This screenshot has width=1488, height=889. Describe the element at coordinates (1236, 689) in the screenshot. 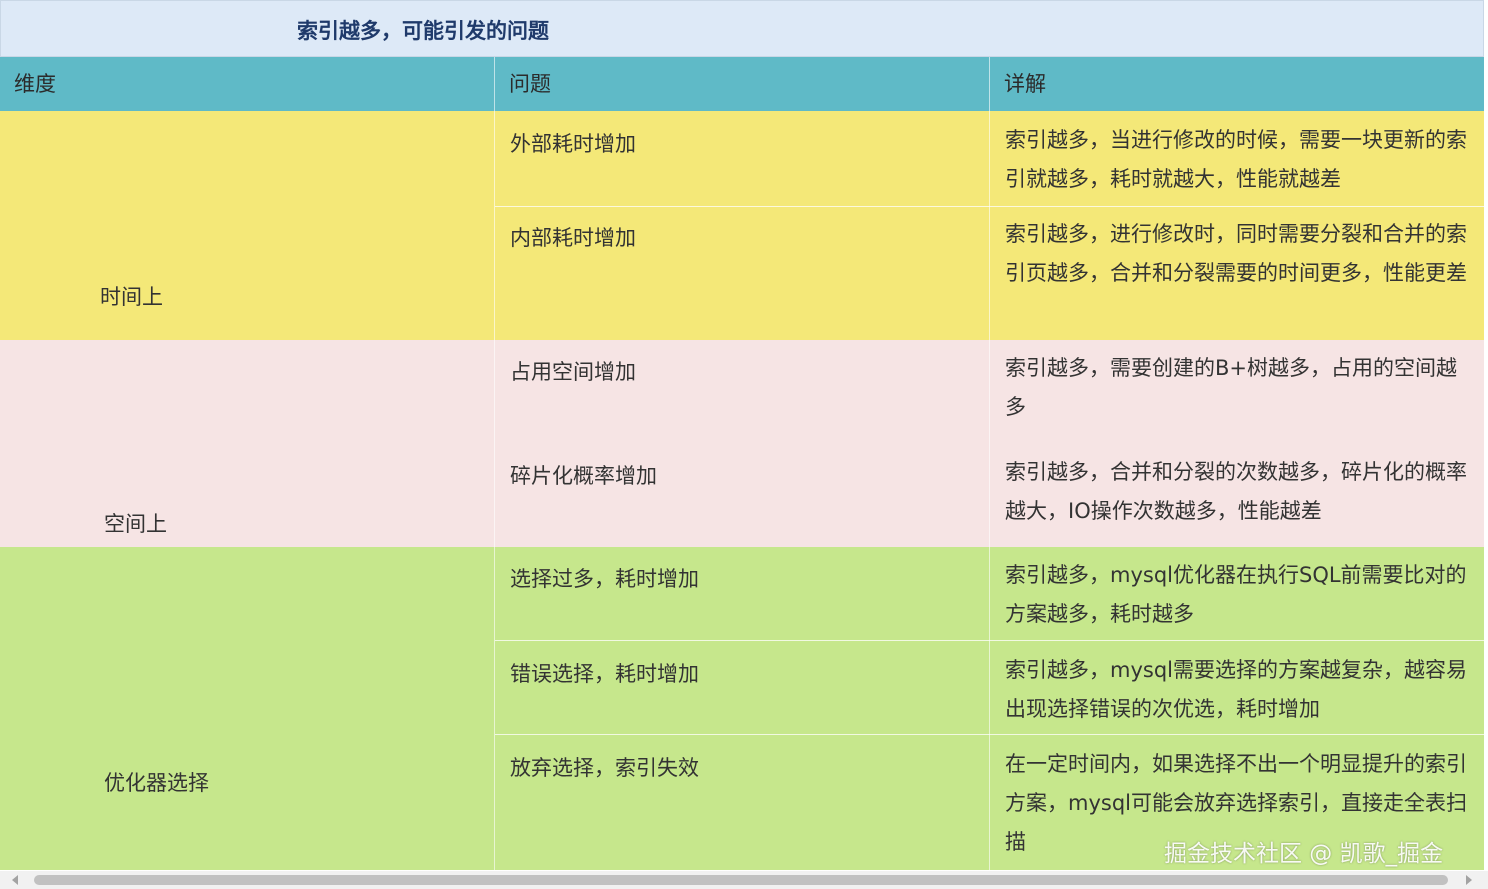

I see `detail-cell: 索引越多，mysql需要选择的方案越复杂，越容易出现选择错误的次优选，耗时增加` at that location.